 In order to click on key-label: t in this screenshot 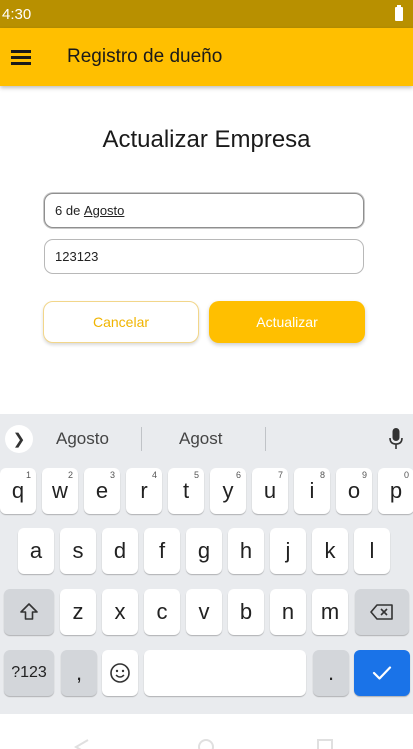, I will do `click(186, 490)`.